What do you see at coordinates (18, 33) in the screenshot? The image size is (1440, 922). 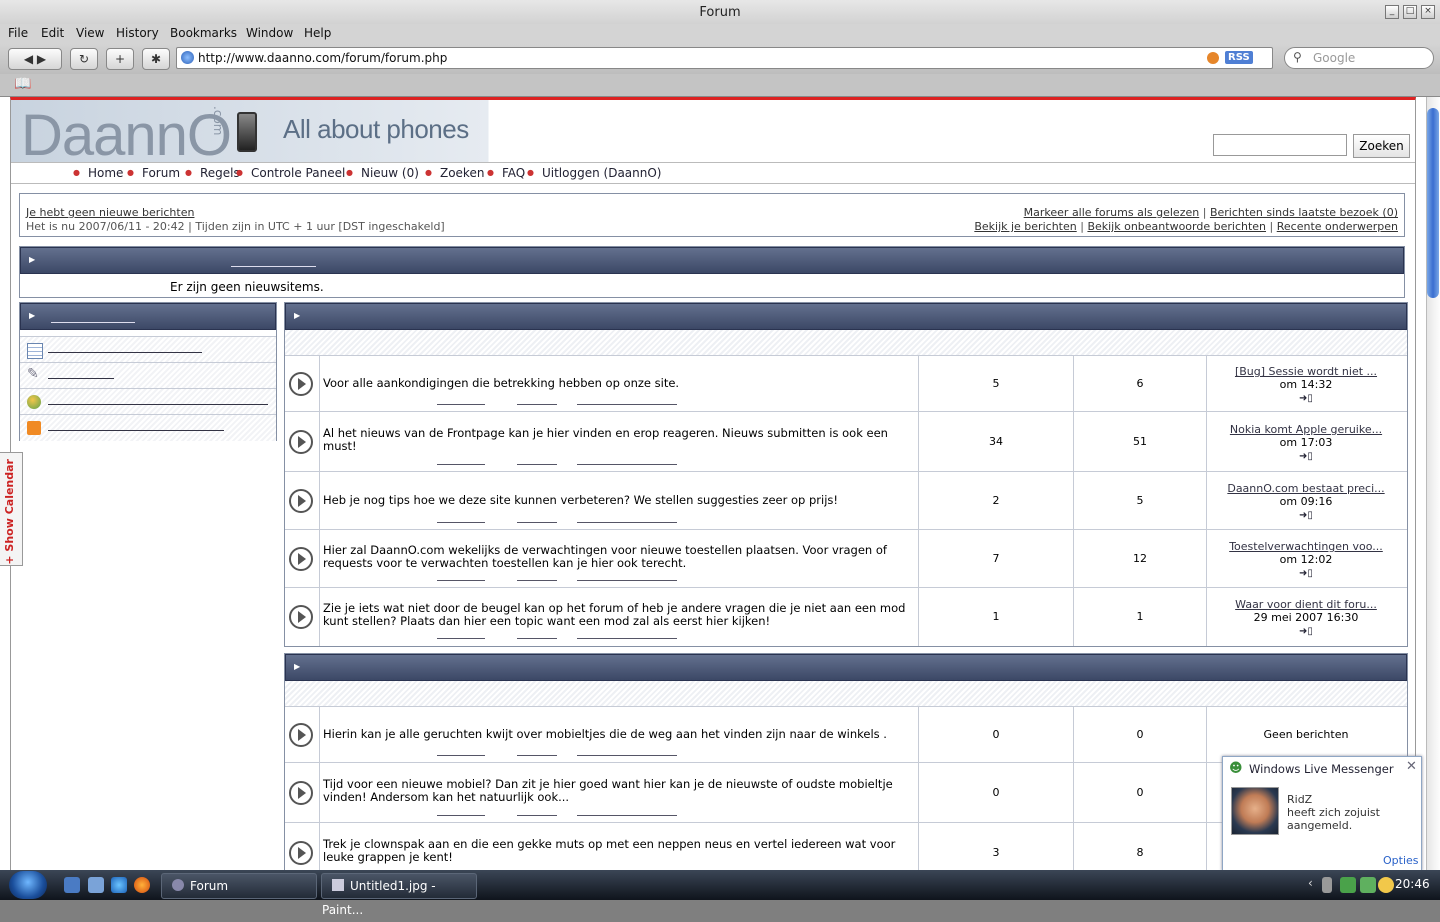 I see `menu-file: File` at bounding box center [18, 33].